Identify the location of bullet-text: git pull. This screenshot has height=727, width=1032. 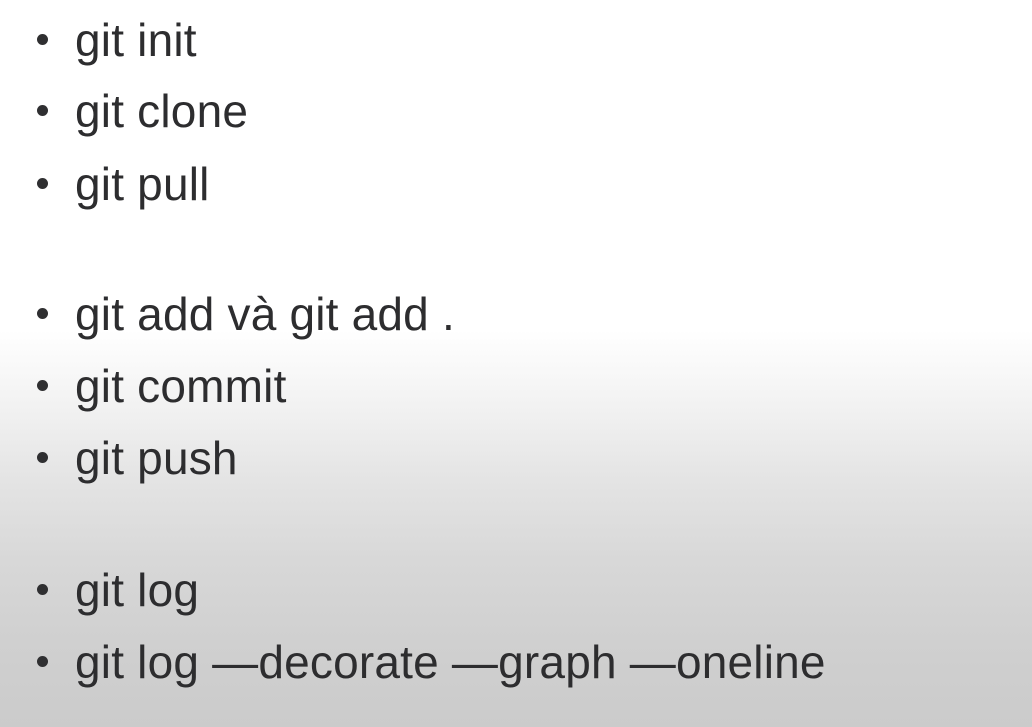
(142, 184).